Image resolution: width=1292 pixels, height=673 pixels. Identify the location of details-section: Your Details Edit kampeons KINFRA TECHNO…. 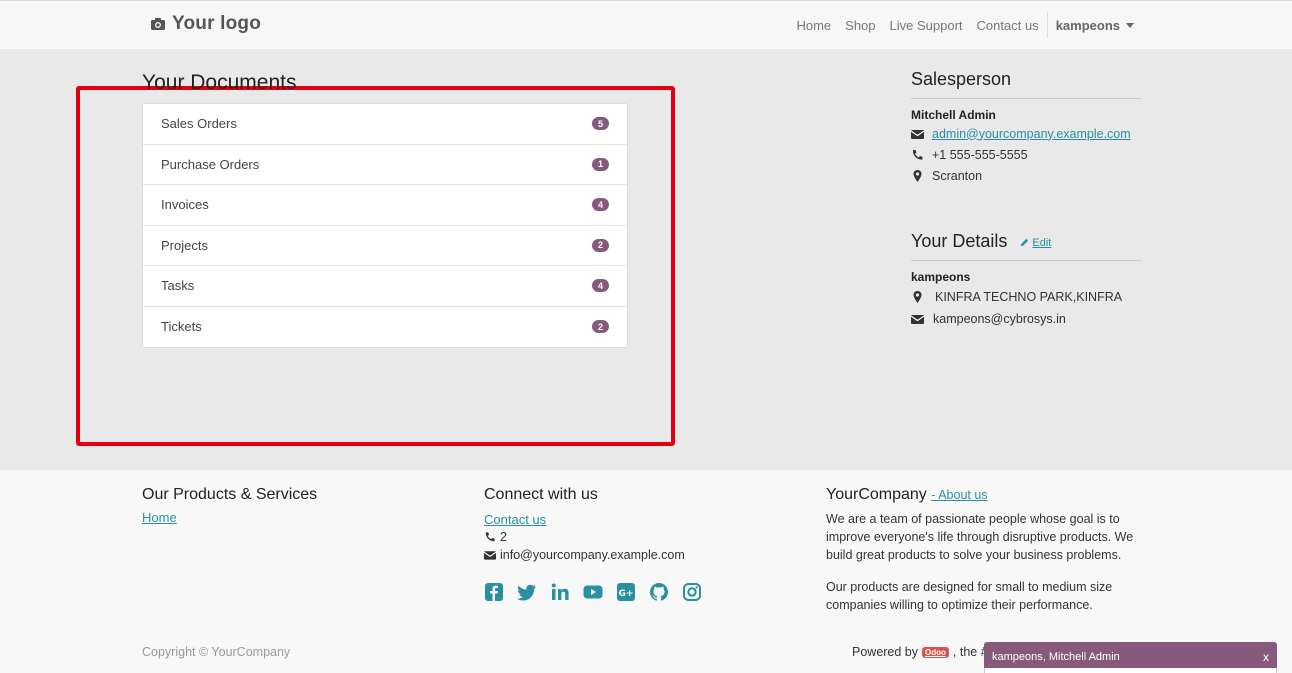
(1026, 280).